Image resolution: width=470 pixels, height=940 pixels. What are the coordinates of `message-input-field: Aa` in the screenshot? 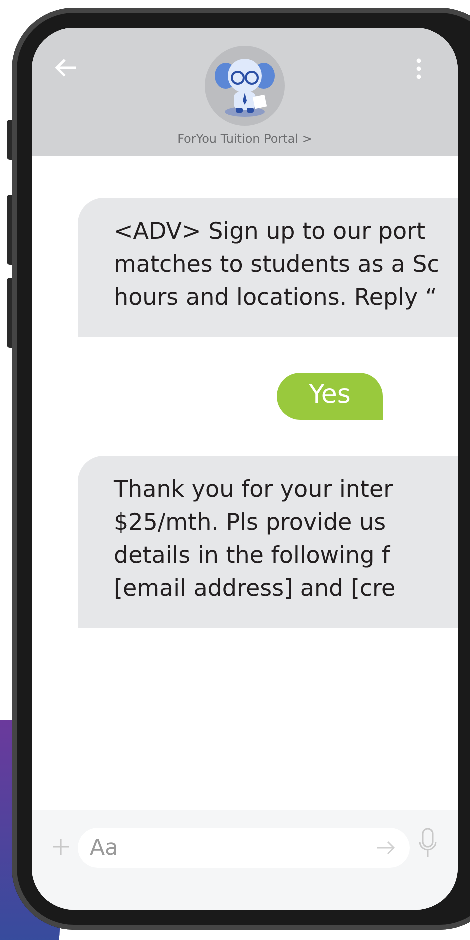 It's located at (244, 848).